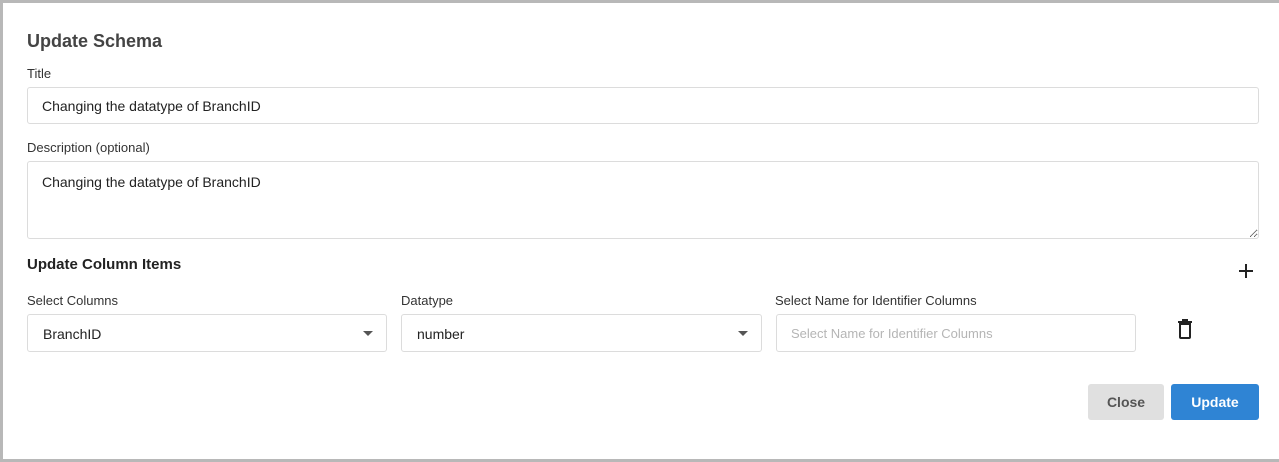  I want to click on datatype-label: Datatype, so click(427, 300).